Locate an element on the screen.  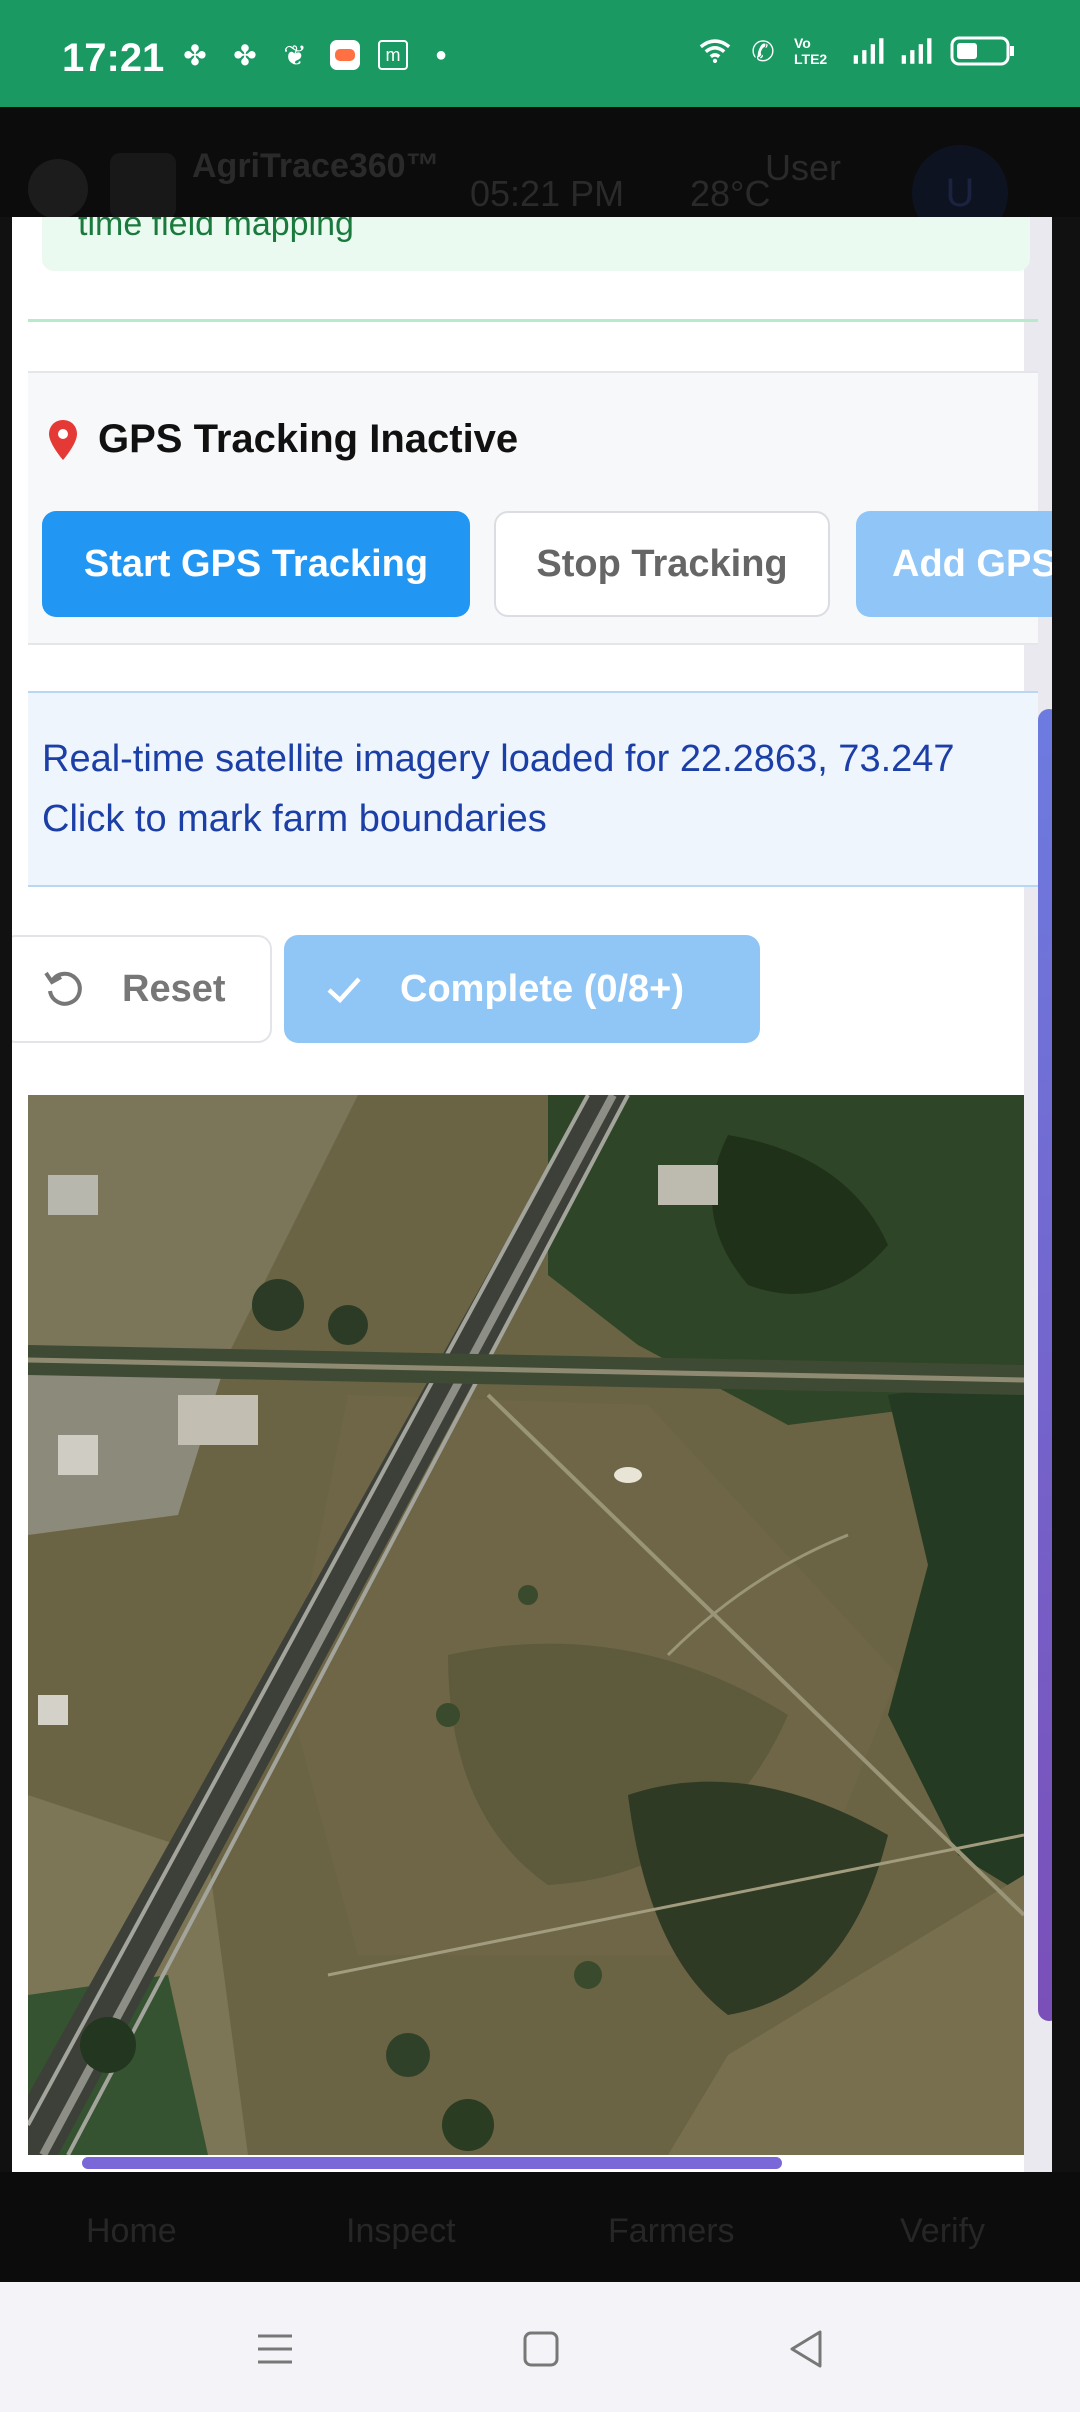
menu-icon is located at coordinates (275, 2349).